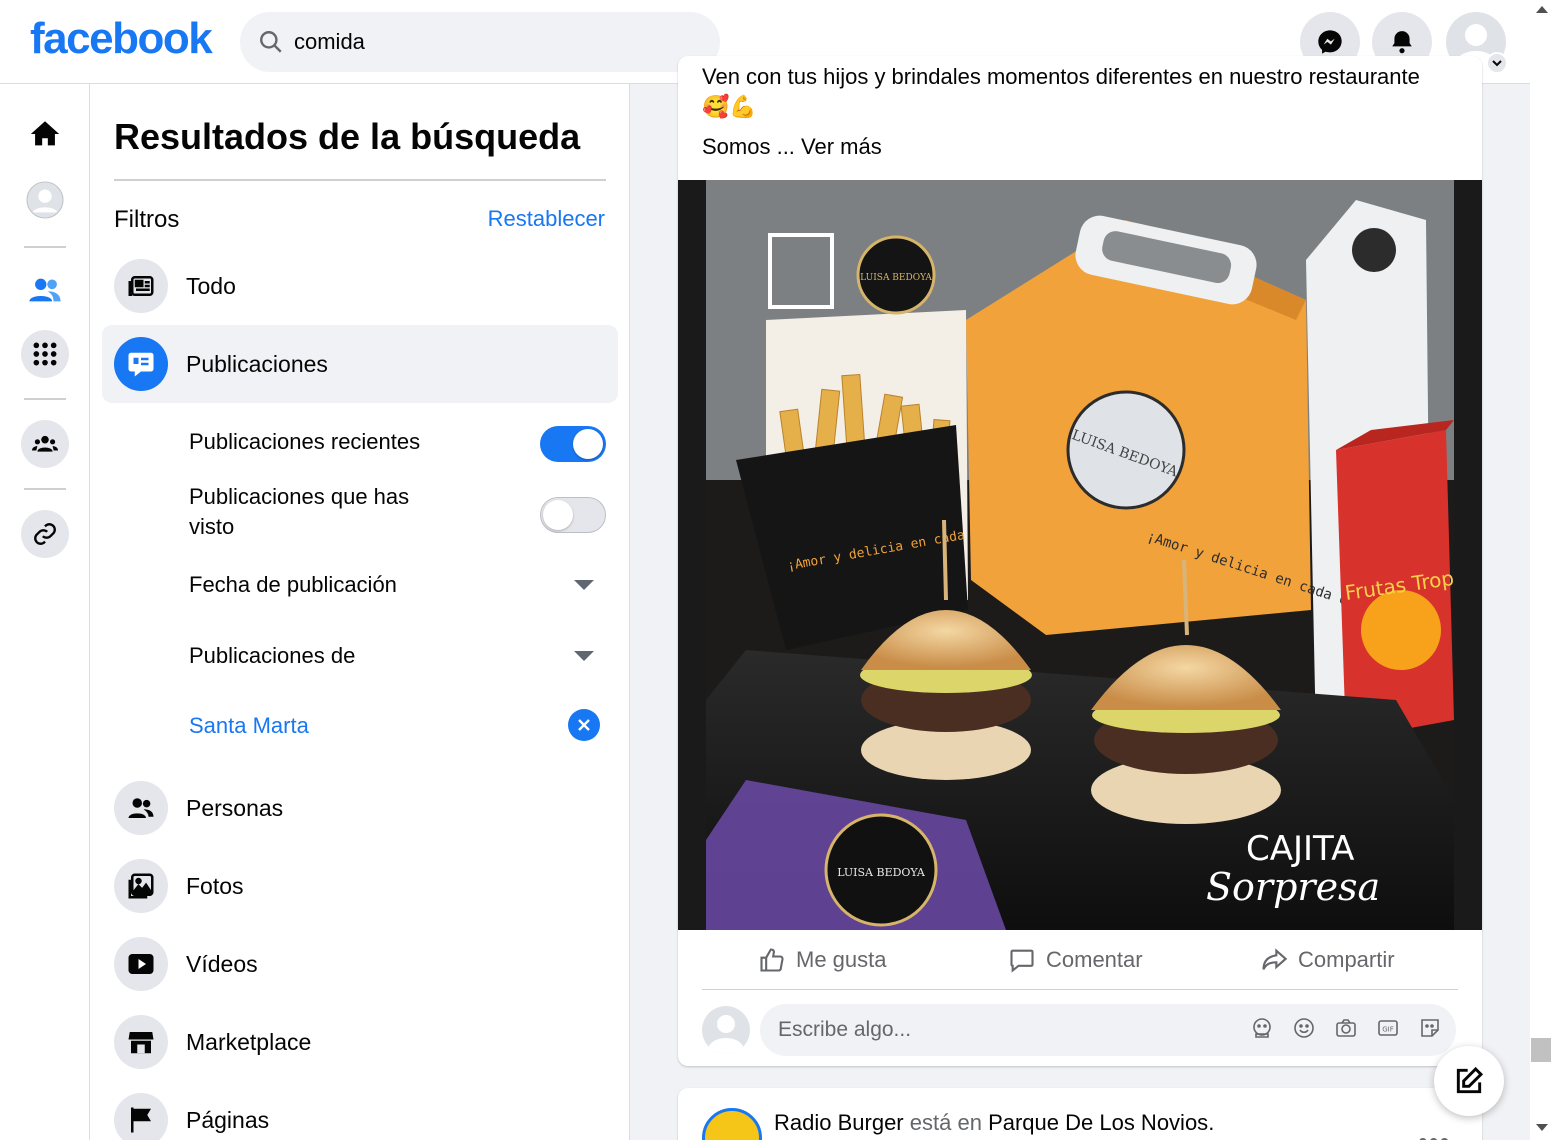 The height and width of the screenshot is (1140, 1554). Describe the element at coordinates (45, 444) in the screenshot. I see `groups-shortcut` at that location.